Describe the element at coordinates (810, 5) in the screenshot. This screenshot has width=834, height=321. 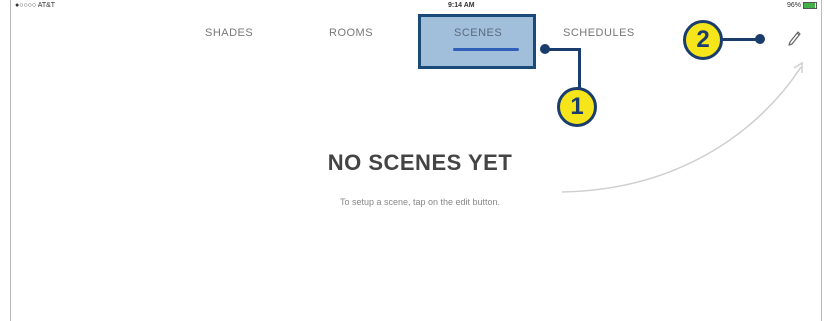
I see `battery-icon` at that location.